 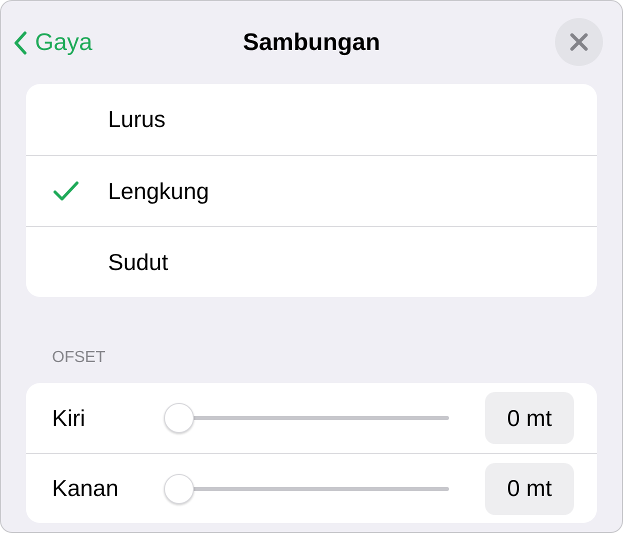 I want to click on close-button, so click(x=579, y=42).